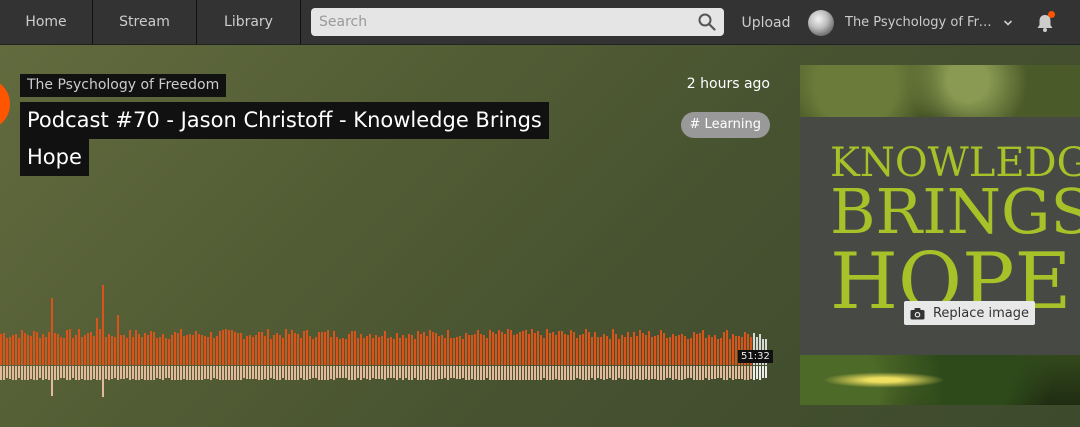 The image size is (1080, 427). What do you see at coordinates (1045, 23) in the screenshot?
I see `notifications-button` at bounding box center [1045, 23].